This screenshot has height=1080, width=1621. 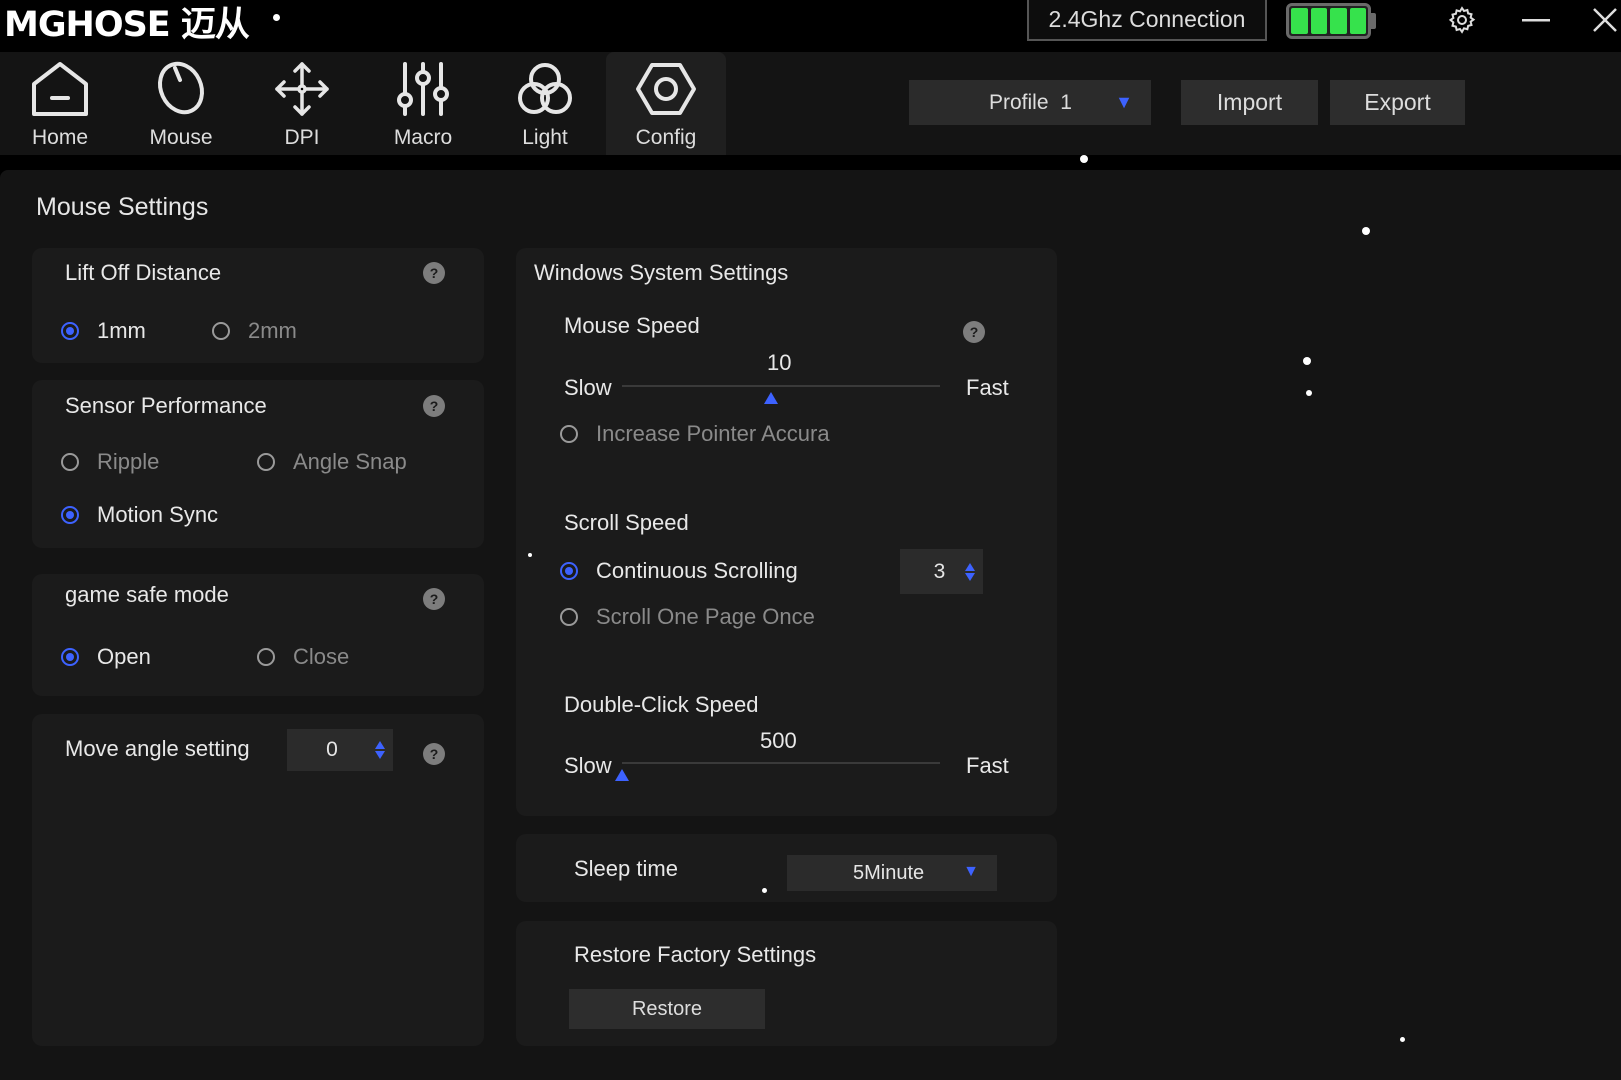 What do you see at coordinates (661, 704) in the screenshot?
I see `double-click-title: Double-Click Speed` at bounding box center [661, 704].